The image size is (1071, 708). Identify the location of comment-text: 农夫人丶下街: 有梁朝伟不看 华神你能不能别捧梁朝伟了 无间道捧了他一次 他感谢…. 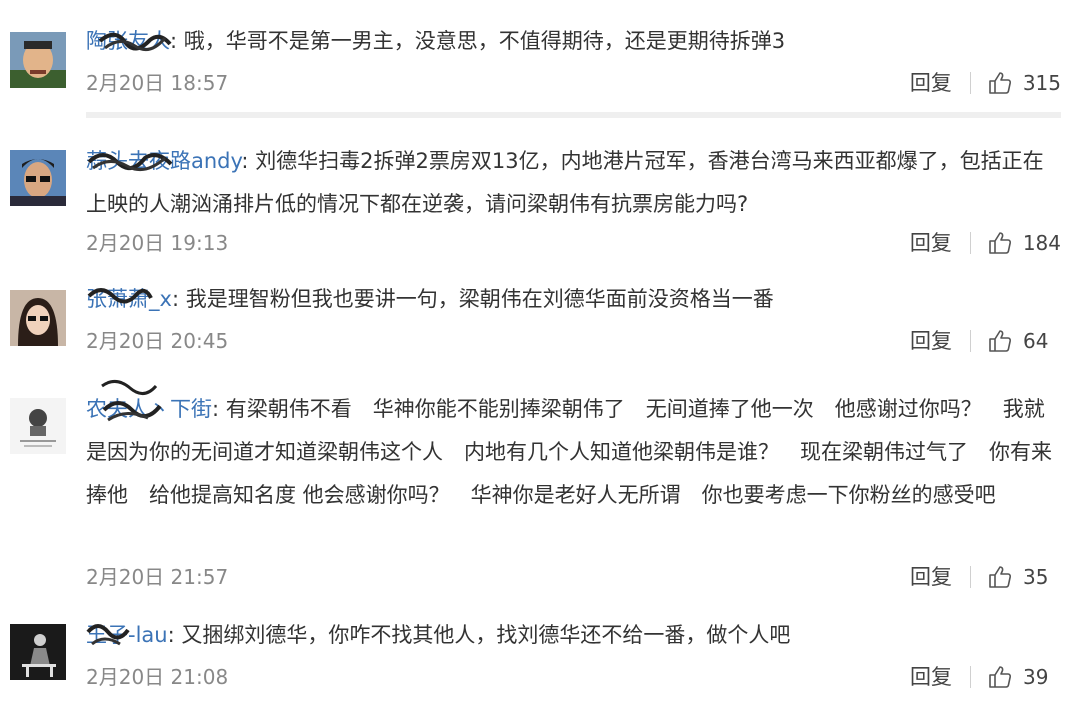
(569, 452).